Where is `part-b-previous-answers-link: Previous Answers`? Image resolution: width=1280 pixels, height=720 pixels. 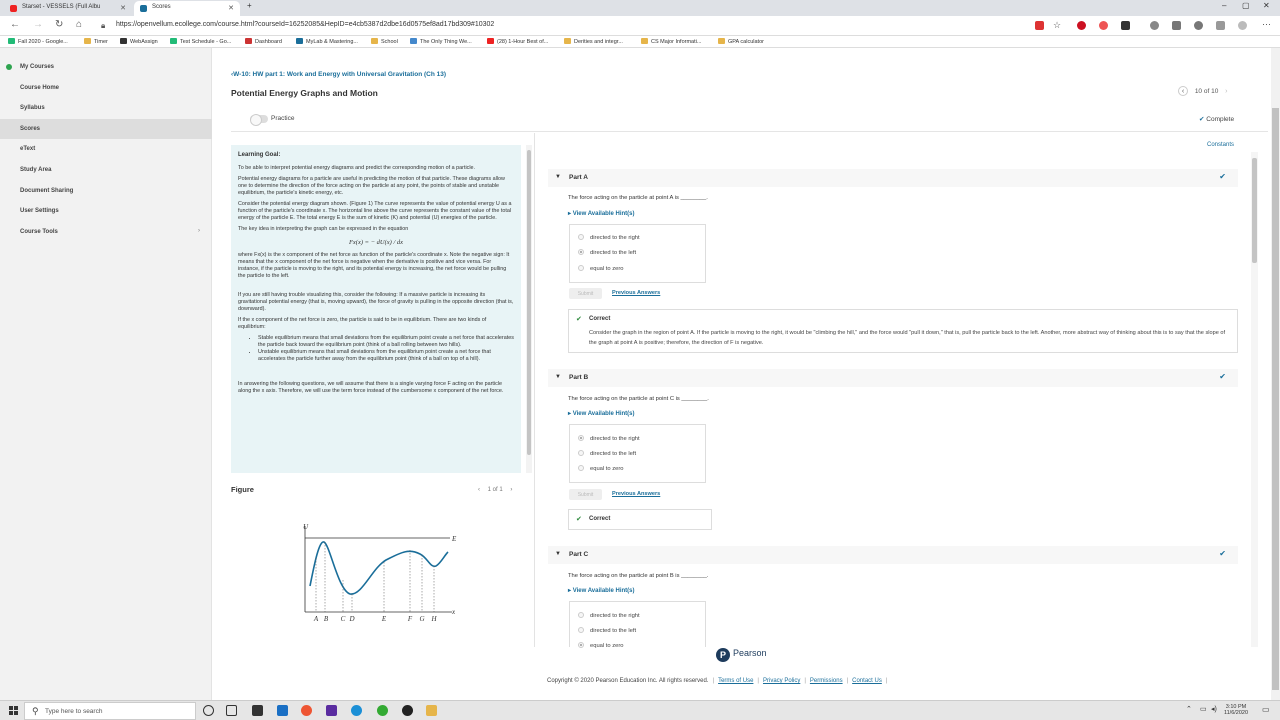 part-b-previous-answers-link: Previous Answers is located at coordinates (636, 494).